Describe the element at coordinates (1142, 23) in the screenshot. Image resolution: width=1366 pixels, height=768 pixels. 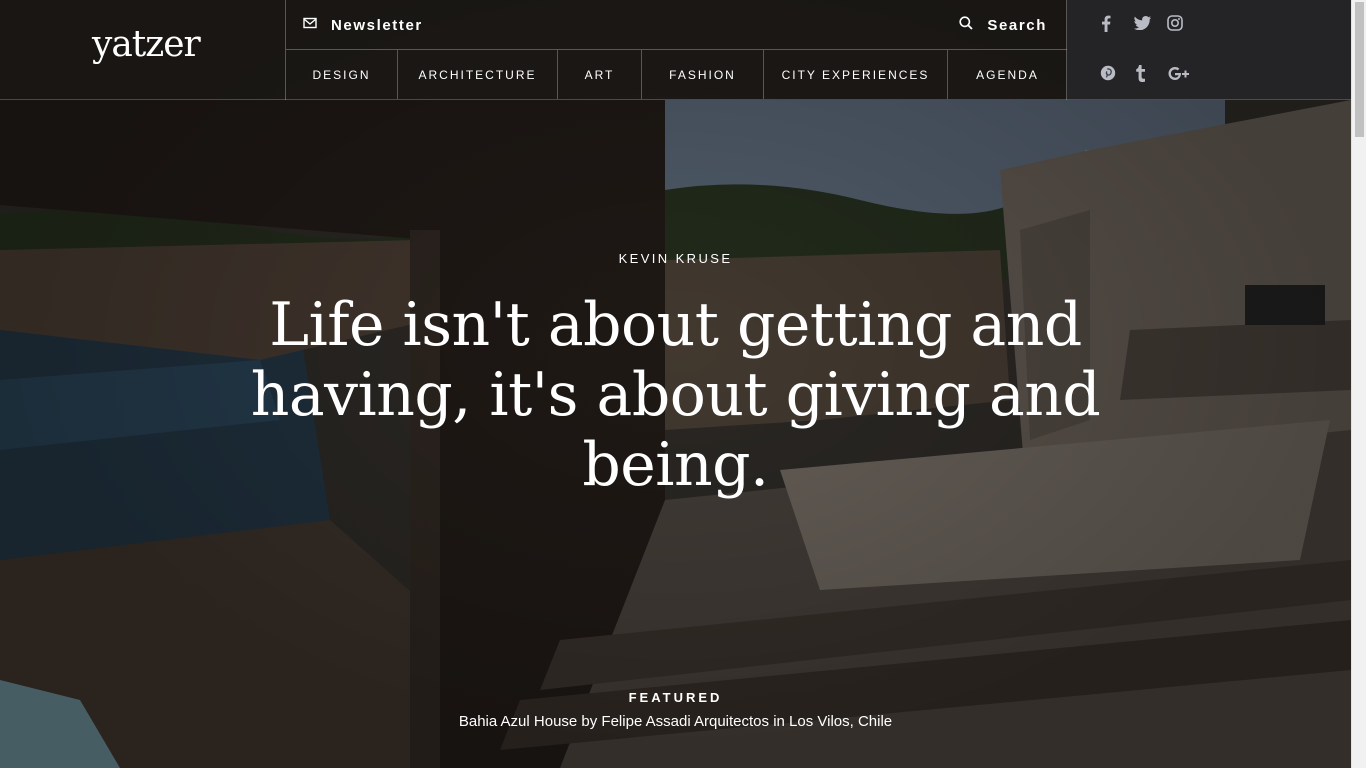
I see `twitter-icon` at that location.